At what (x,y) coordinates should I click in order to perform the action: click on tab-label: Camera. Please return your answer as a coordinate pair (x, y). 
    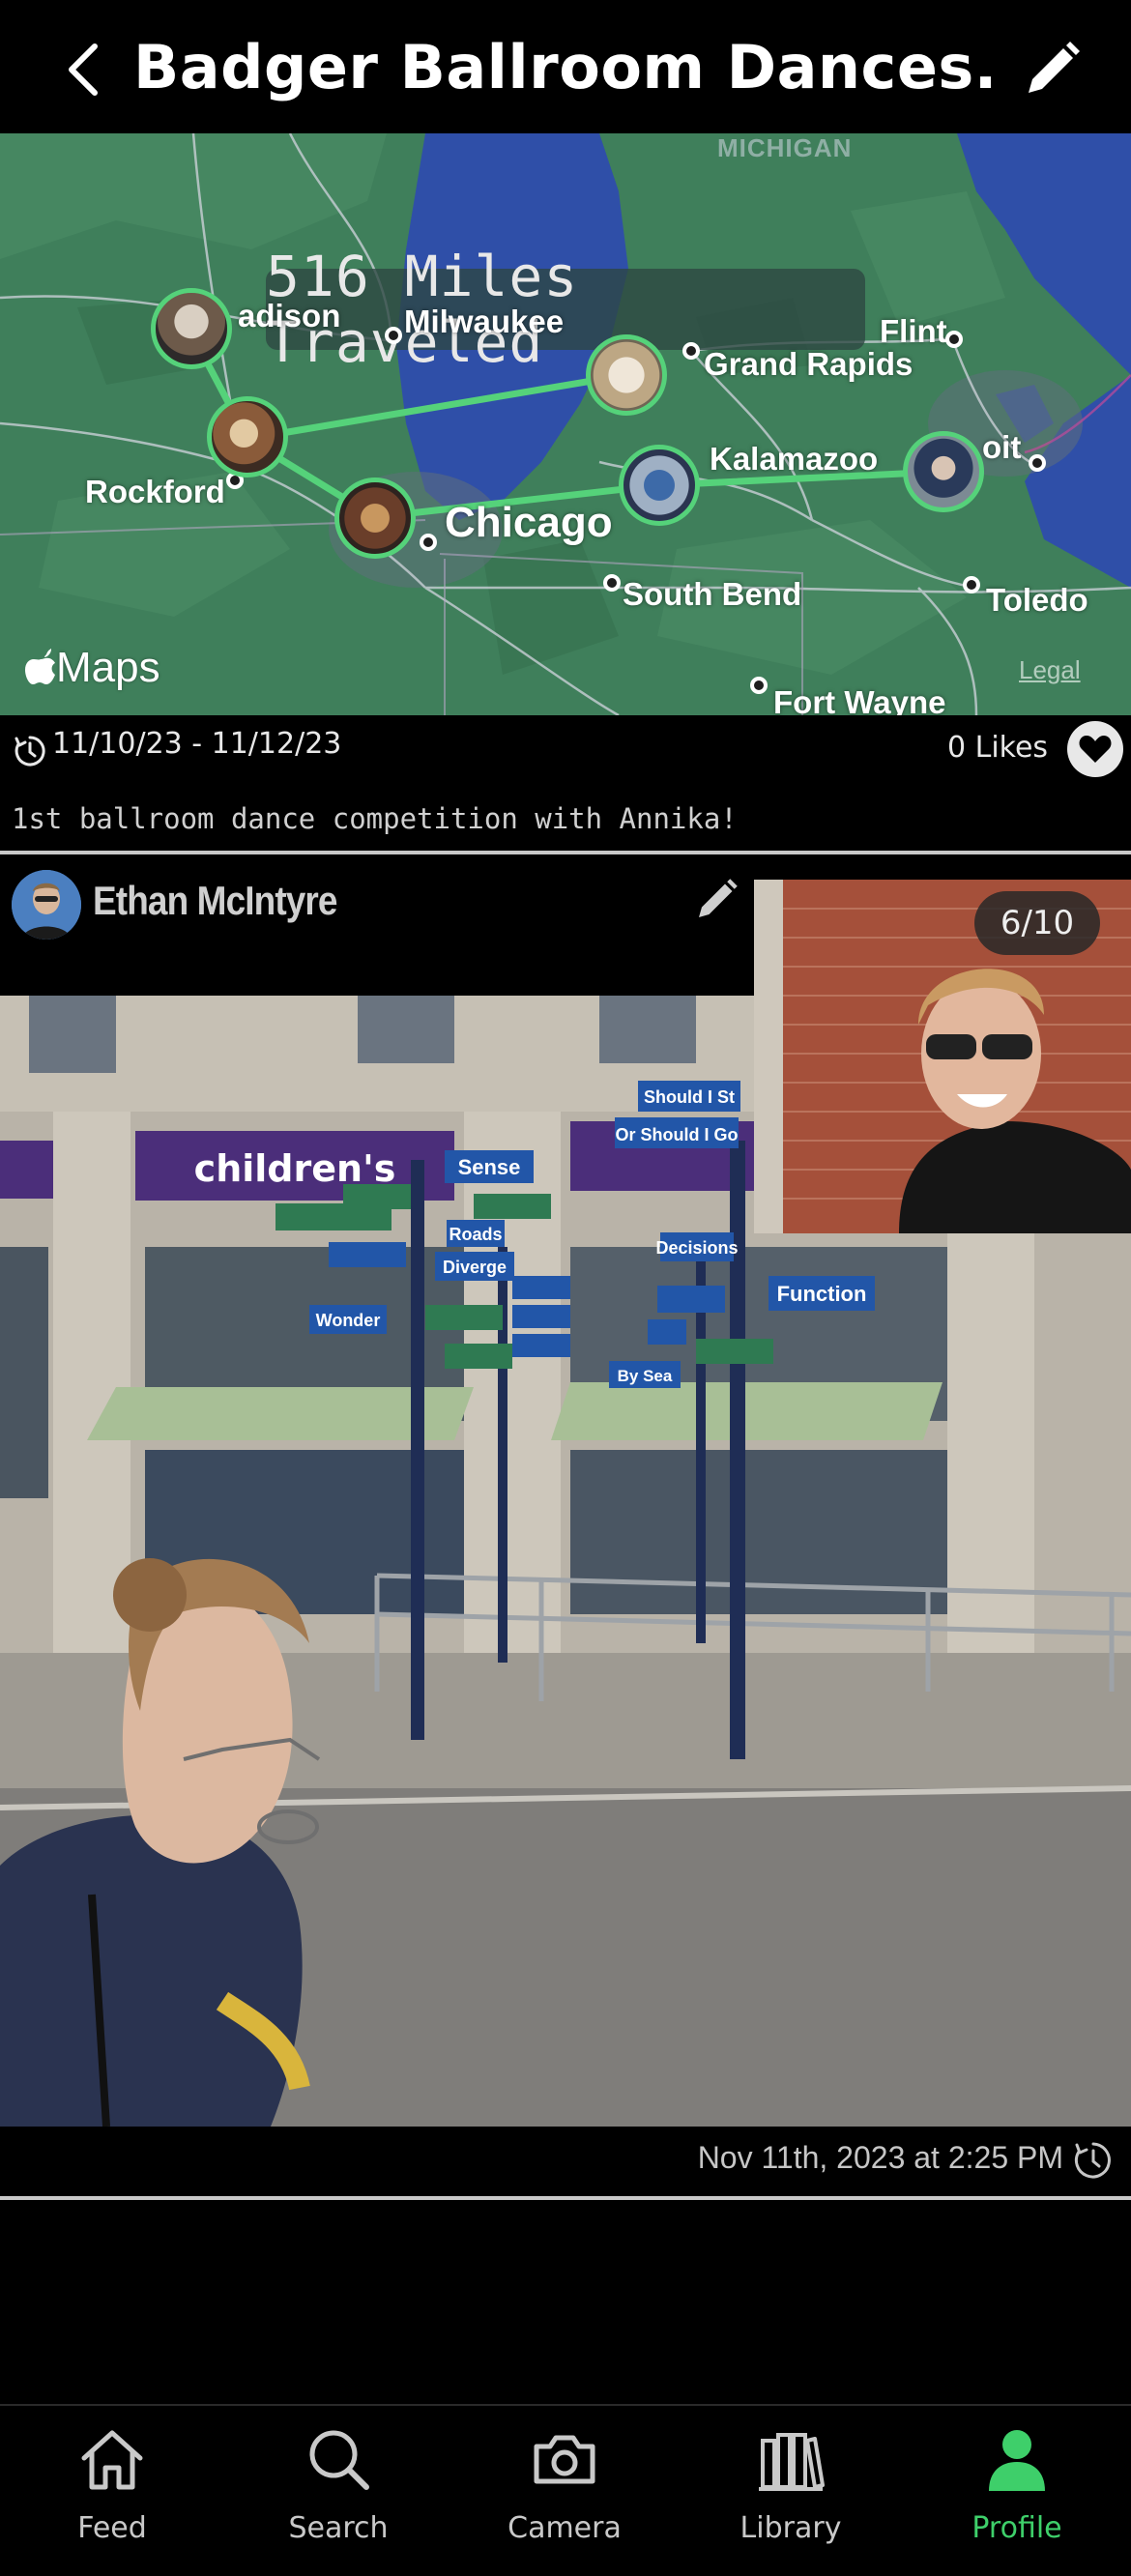
    Looking at the image, I should click on (565, 2528).